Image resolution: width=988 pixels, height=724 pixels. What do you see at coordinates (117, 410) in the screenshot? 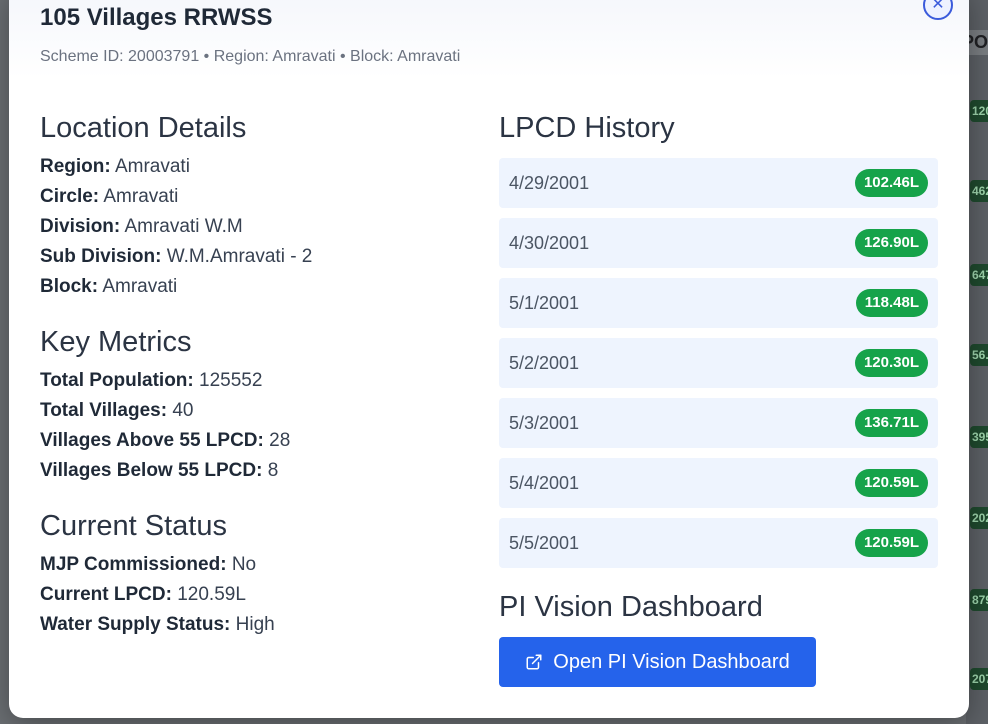
I see `metric-total-villages: Total Villages: 40` at bounding box center [117, 410].